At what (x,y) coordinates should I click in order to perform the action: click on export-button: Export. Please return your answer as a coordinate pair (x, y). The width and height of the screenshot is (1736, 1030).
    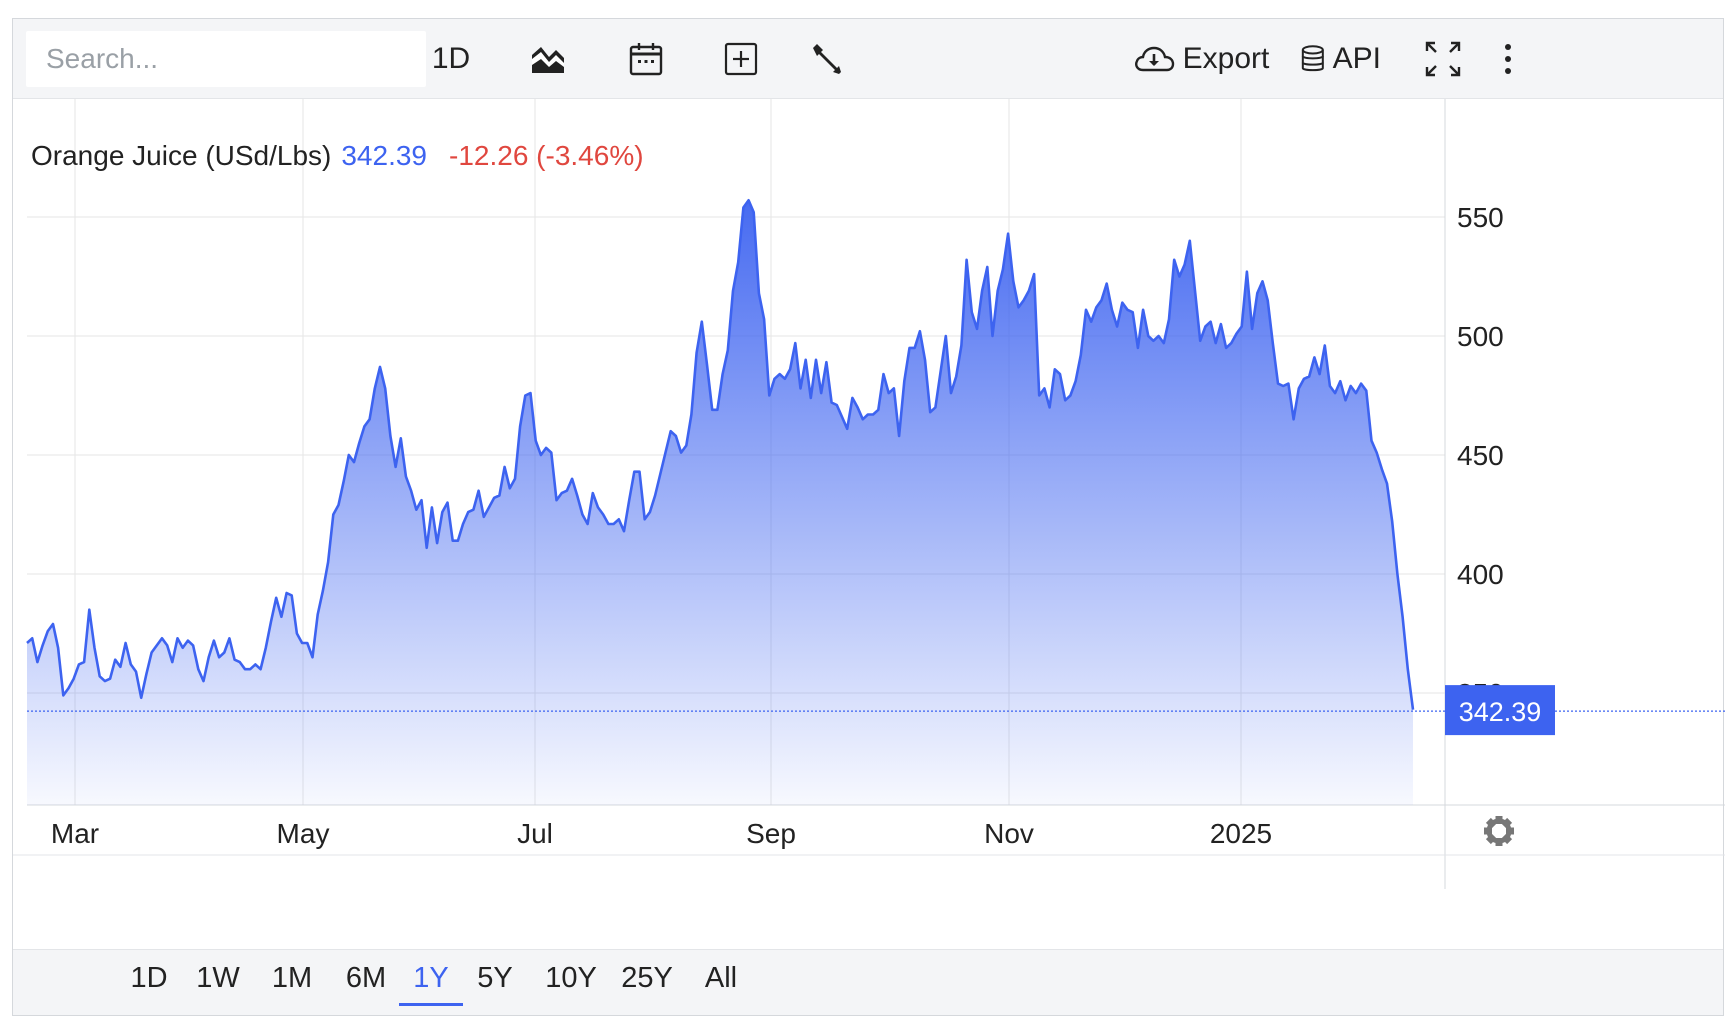
    Looking at the image, I should click on (1201, 59).